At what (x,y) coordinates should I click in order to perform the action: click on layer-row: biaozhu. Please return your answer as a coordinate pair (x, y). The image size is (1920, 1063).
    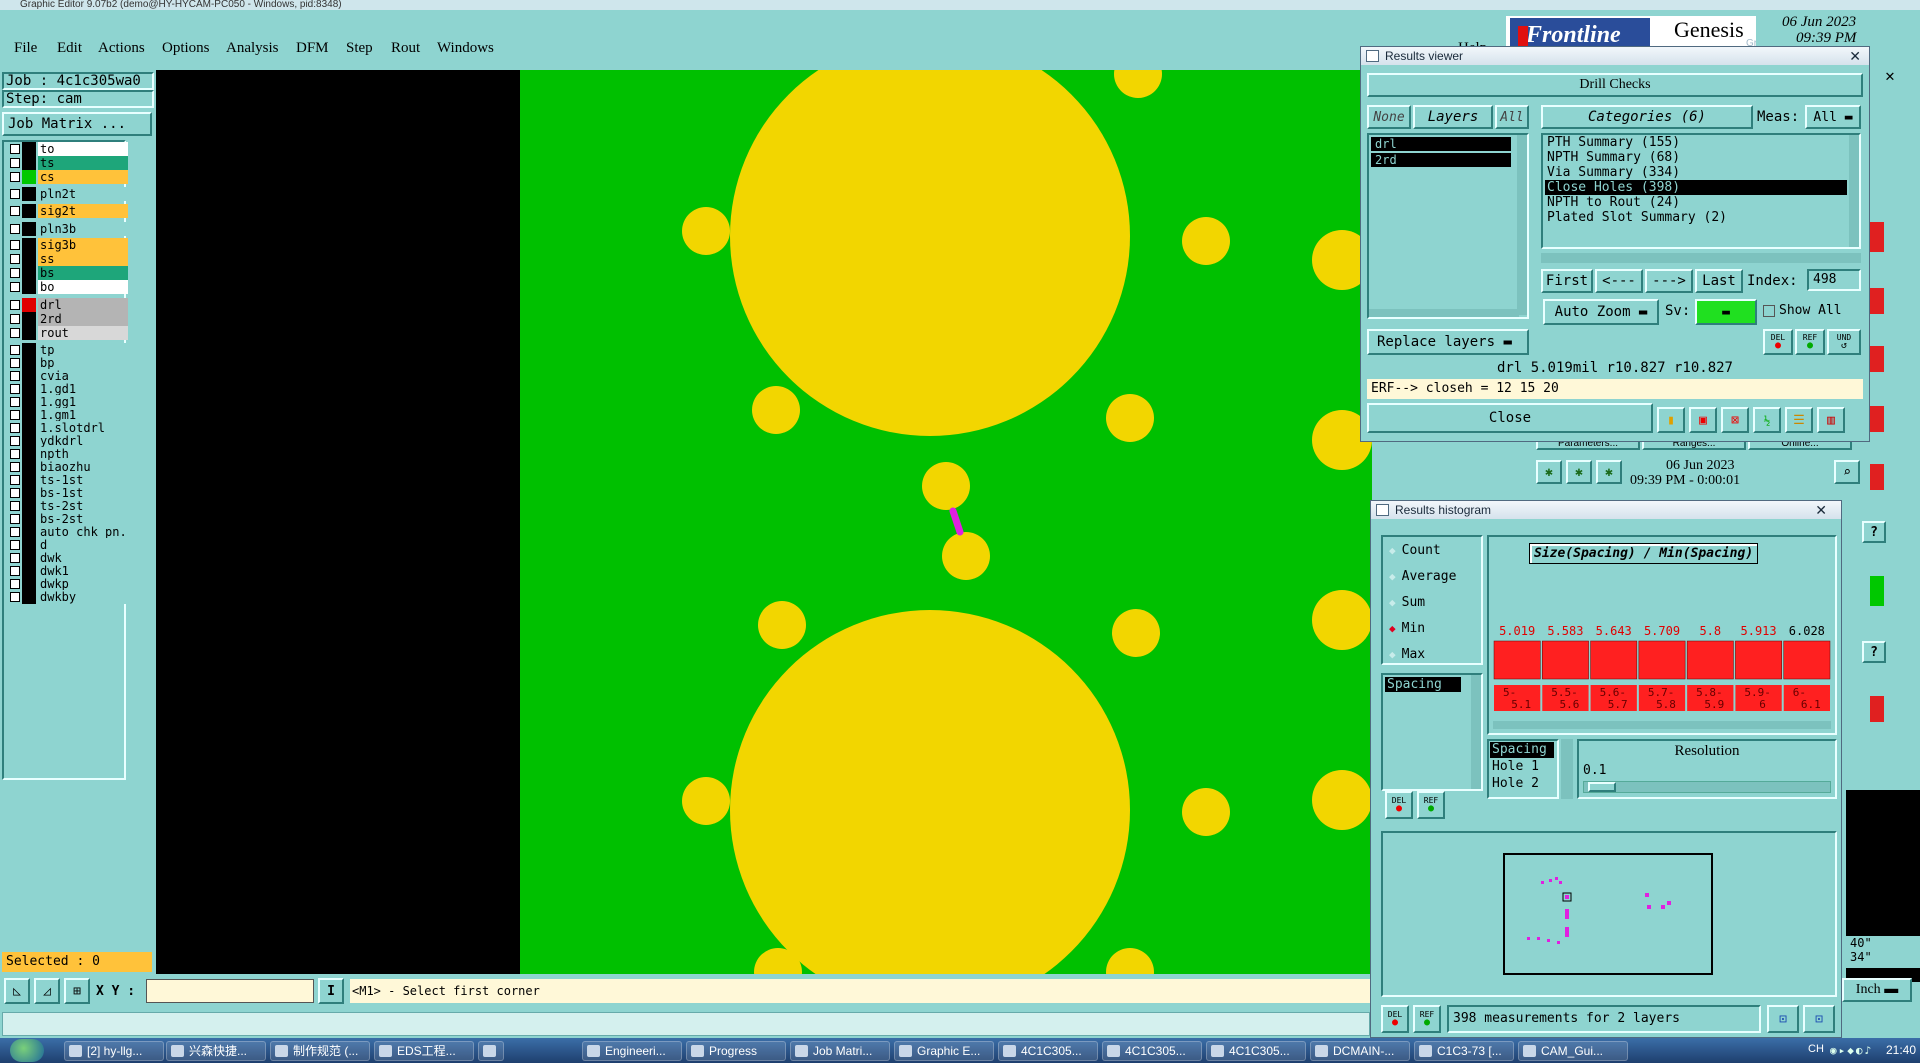
    Looking at the image, I should click on (69, 467).